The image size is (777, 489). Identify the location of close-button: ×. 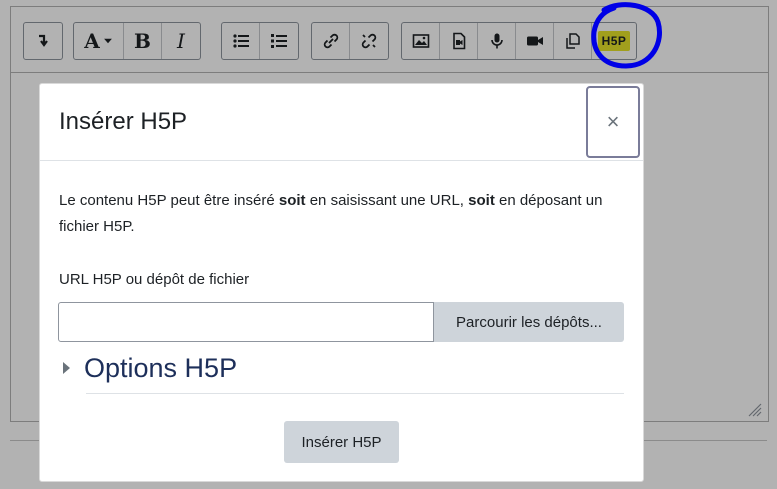
(613, 122).